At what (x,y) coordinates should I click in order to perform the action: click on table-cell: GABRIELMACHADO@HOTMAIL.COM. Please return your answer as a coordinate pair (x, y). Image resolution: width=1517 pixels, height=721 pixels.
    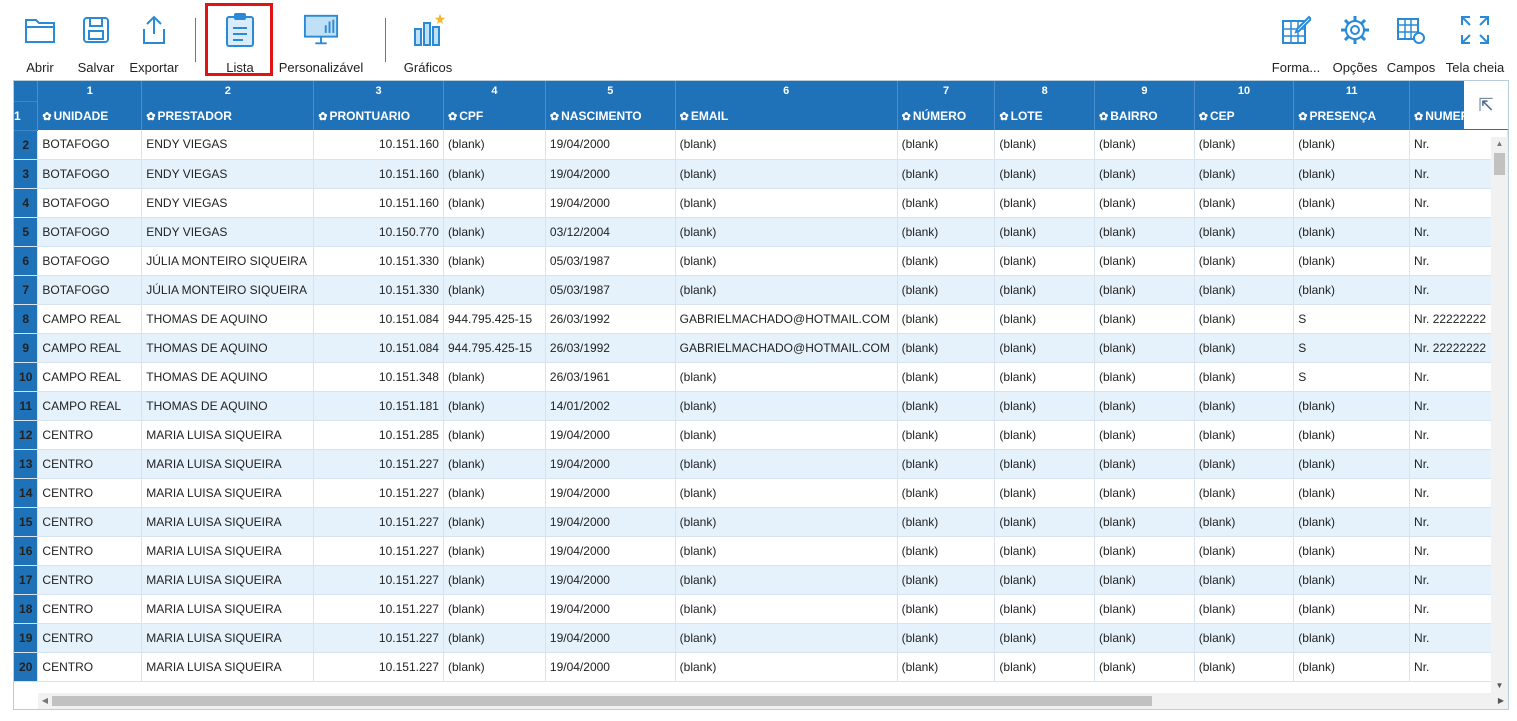
    Looking at the image, I should click on (786, 348).